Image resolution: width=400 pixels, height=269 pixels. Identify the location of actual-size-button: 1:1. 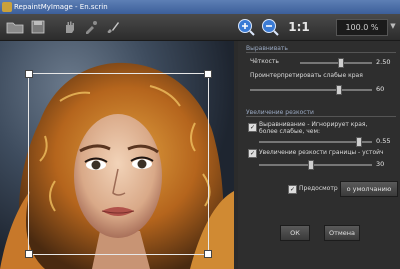
(299, 27).